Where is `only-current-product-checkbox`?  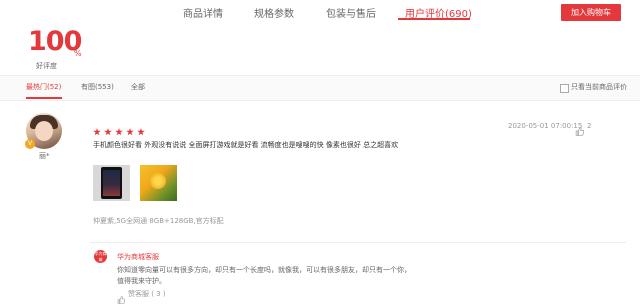 only-current-product-checkbox is located at coordinates (564, 88).